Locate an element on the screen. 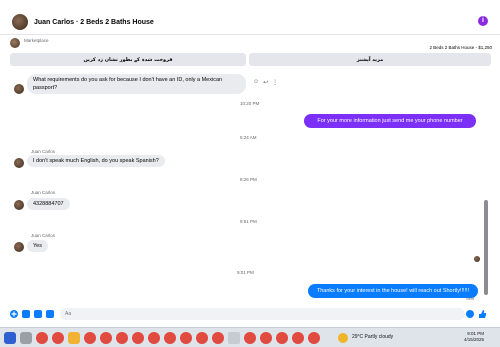  timestamp: 10:20 PM is located at coordinates (250, 103).